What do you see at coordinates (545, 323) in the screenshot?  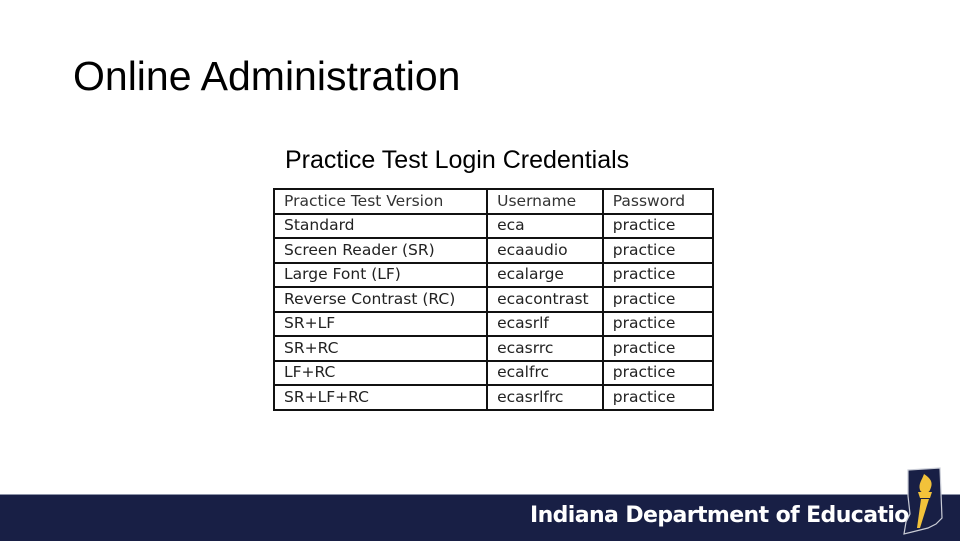 I see `cell-username: ecasrlf` at bounding box center [545, 323].